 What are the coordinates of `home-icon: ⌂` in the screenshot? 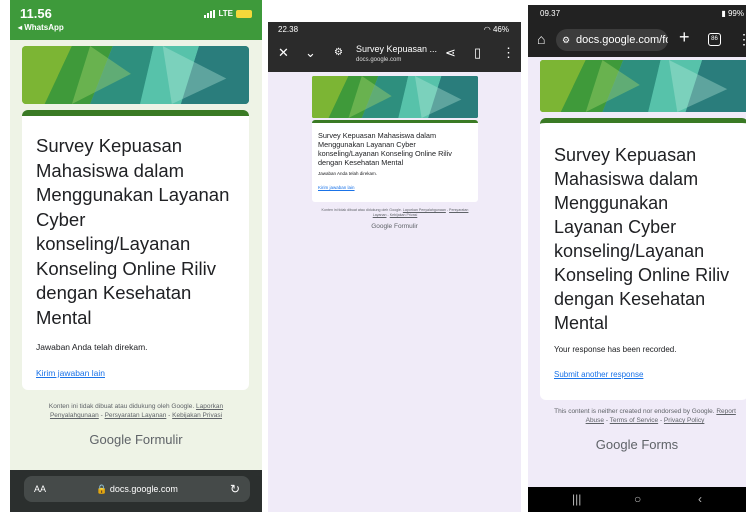 It's located at (541, 39).